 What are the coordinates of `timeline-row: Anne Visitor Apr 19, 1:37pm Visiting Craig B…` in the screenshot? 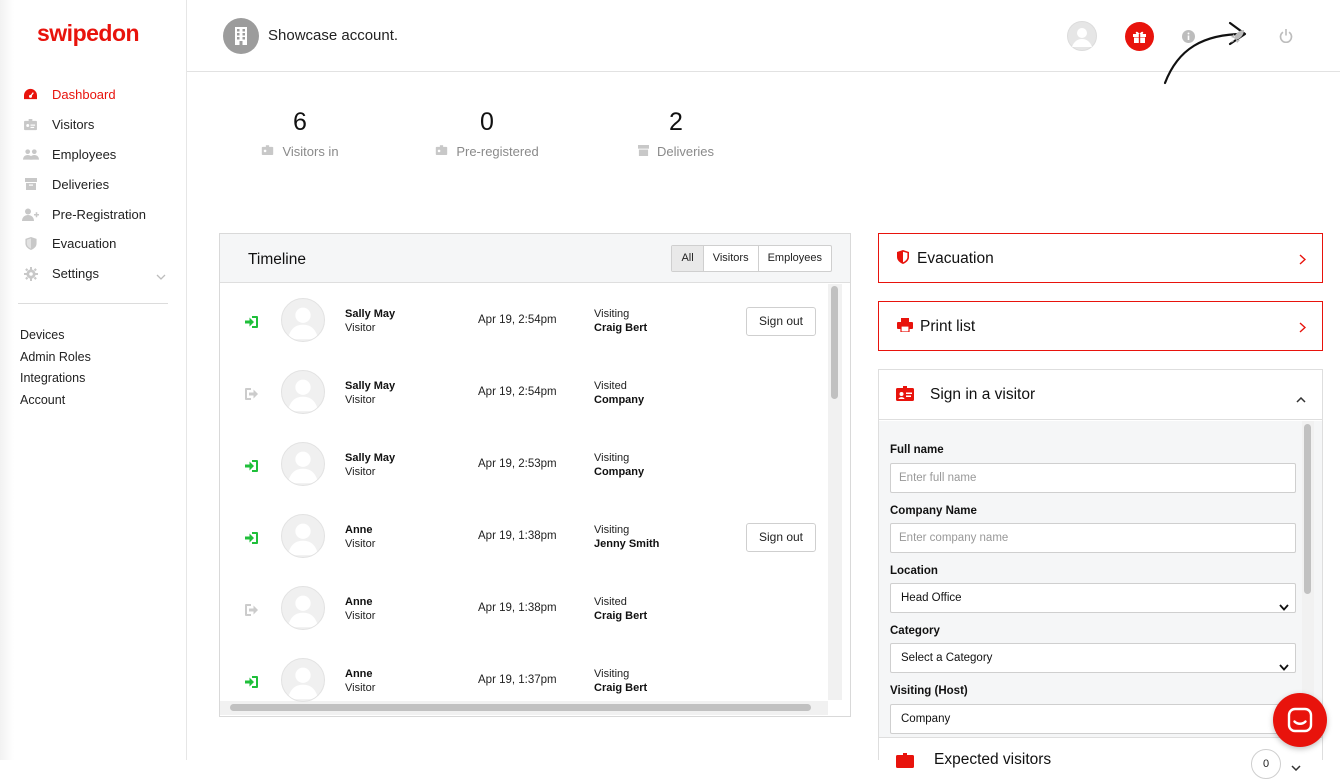 It's located at (523, 680).